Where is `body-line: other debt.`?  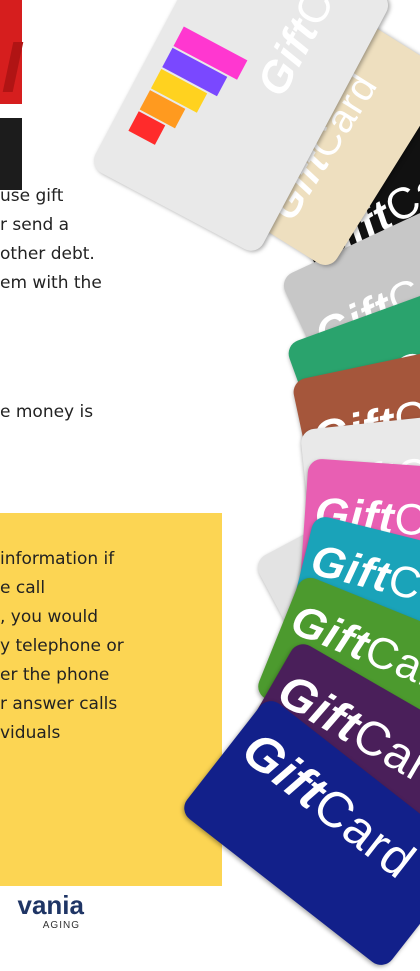
body-line: other debt. is located at coordinates (47, 254).